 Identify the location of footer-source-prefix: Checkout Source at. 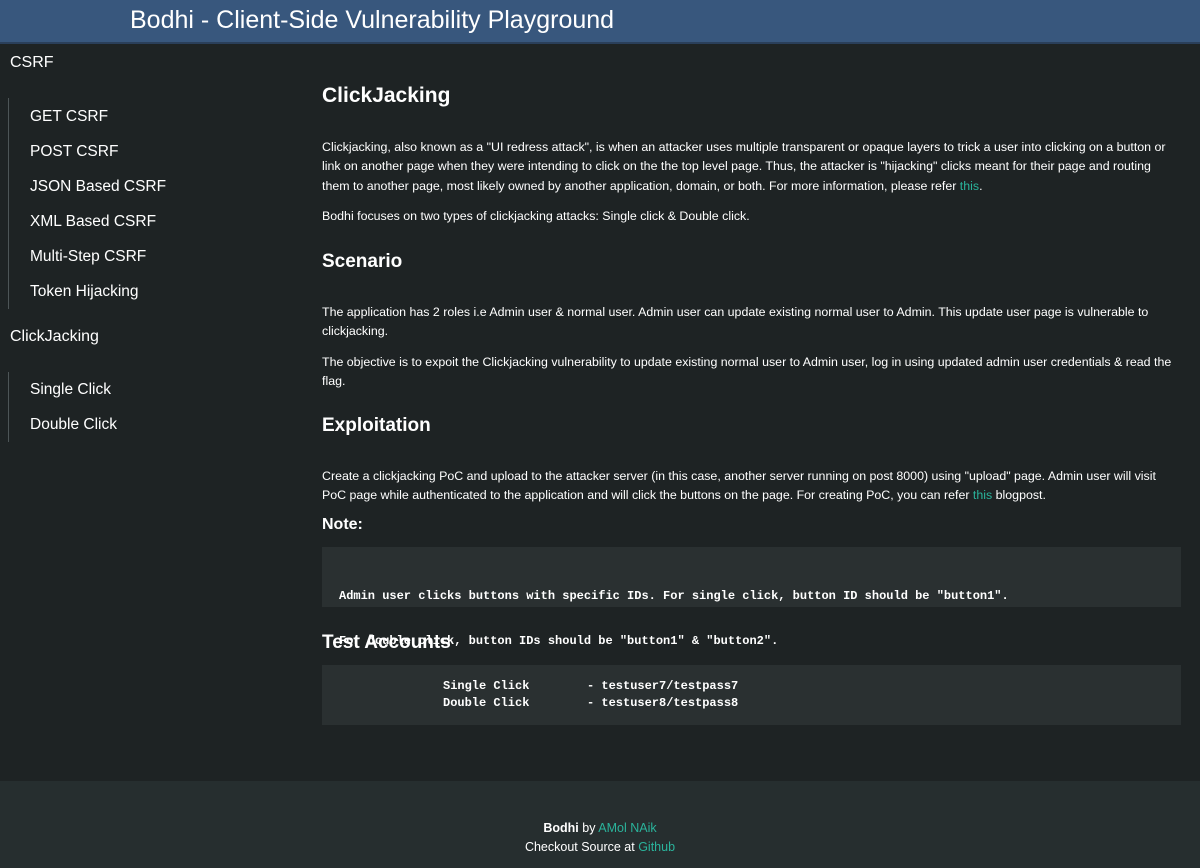
(581, 847).